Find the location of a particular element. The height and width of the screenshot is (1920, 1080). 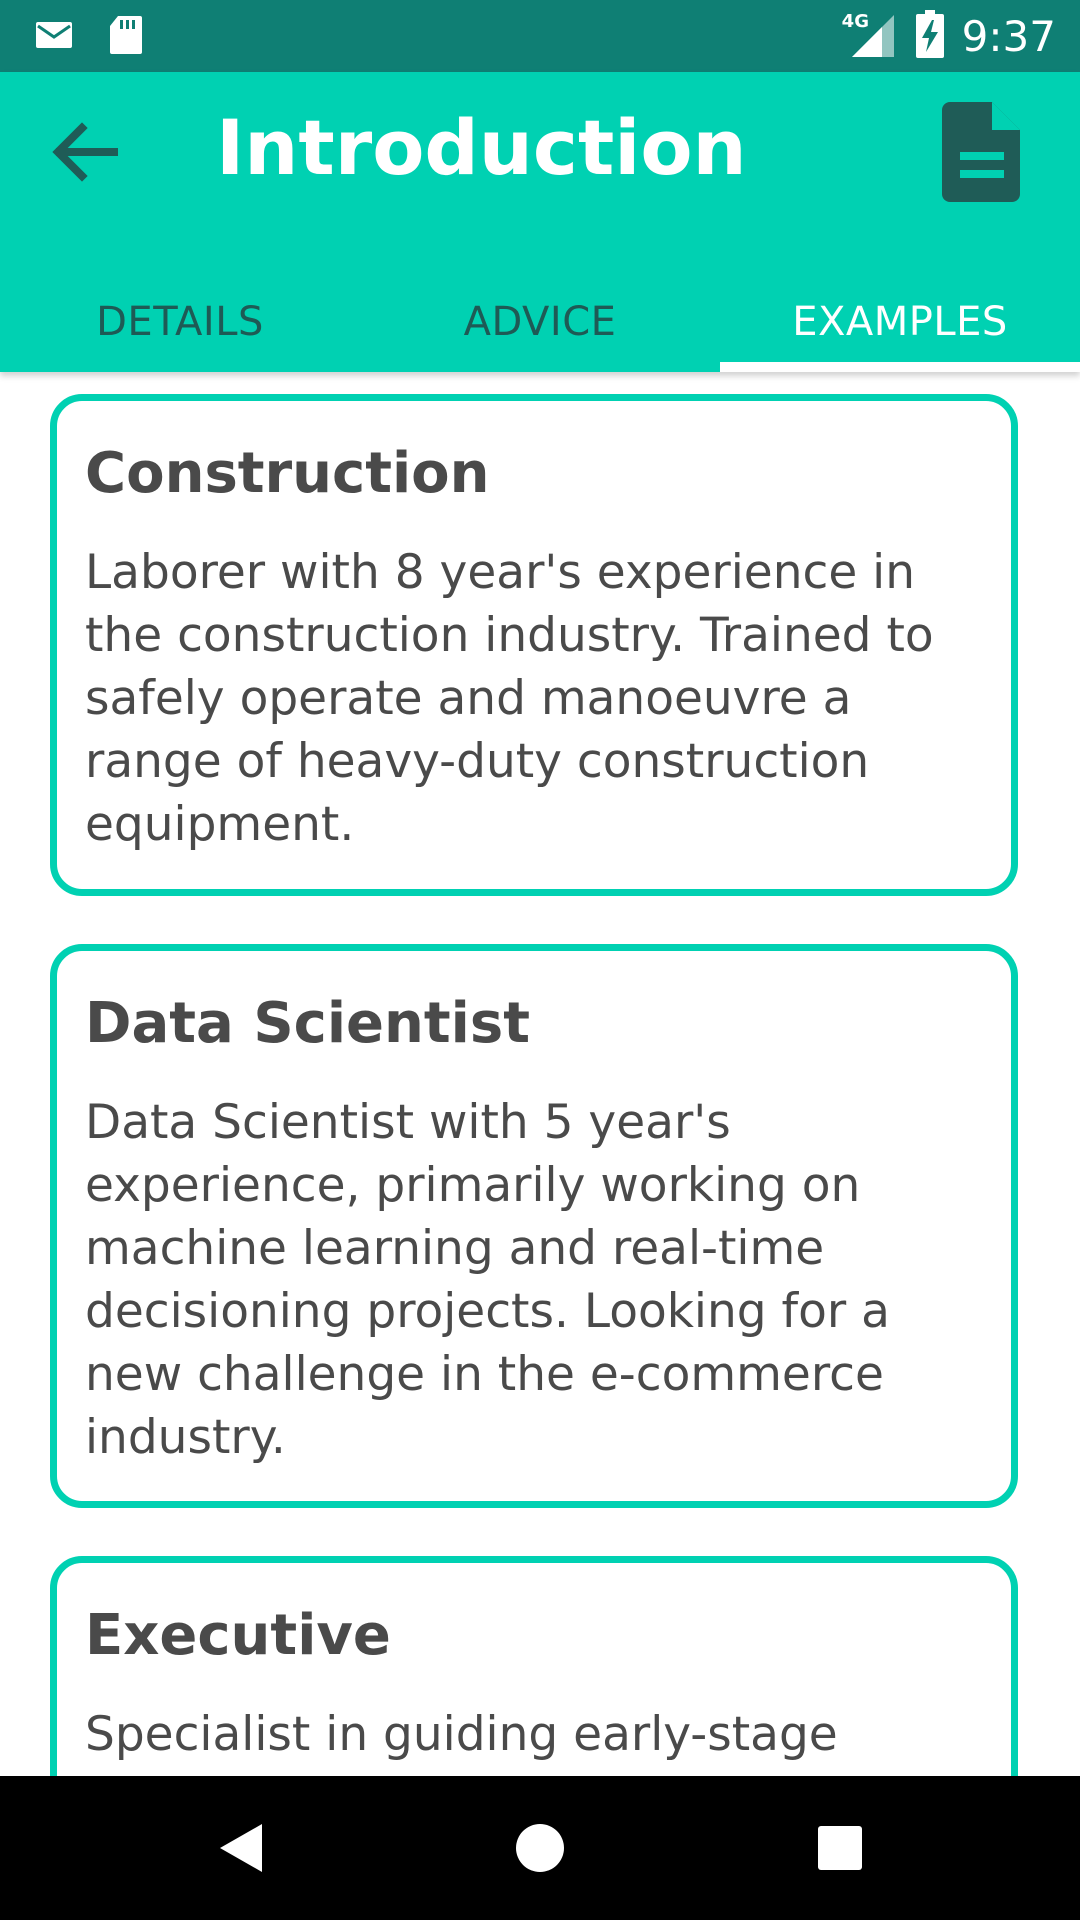

nav-home-button is located at coordinates (540, 1848).